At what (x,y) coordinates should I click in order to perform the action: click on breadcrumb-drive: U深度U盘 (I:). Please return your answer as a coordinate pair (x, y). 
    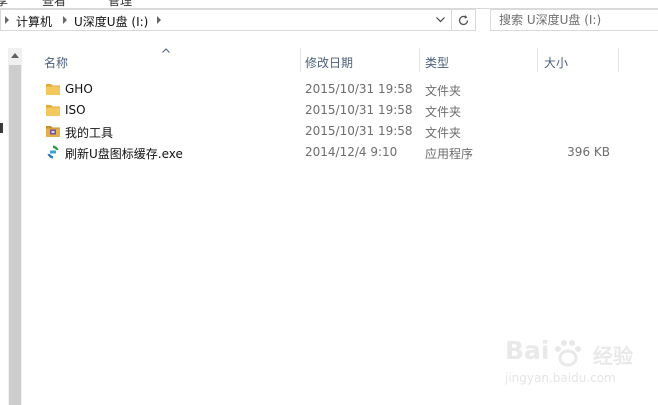
    Looking at the image, I should click on (111, 21).